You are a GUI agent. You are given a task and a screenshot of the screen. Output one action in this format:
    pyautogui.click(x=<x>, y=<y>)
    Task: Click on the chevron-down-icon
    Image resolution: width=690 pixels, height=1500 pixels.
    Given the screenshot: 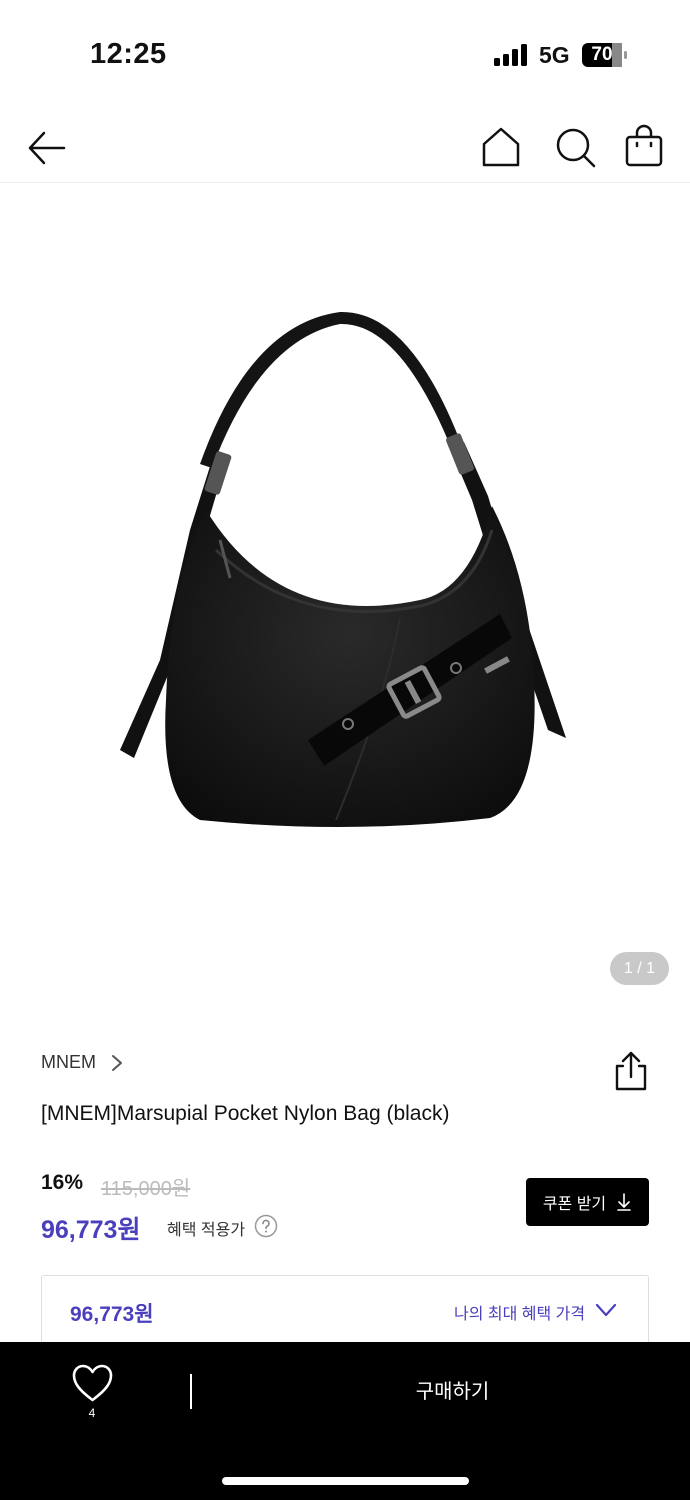 What is the action you would take?
    pyautogui.click(x=606, y=1310)
    